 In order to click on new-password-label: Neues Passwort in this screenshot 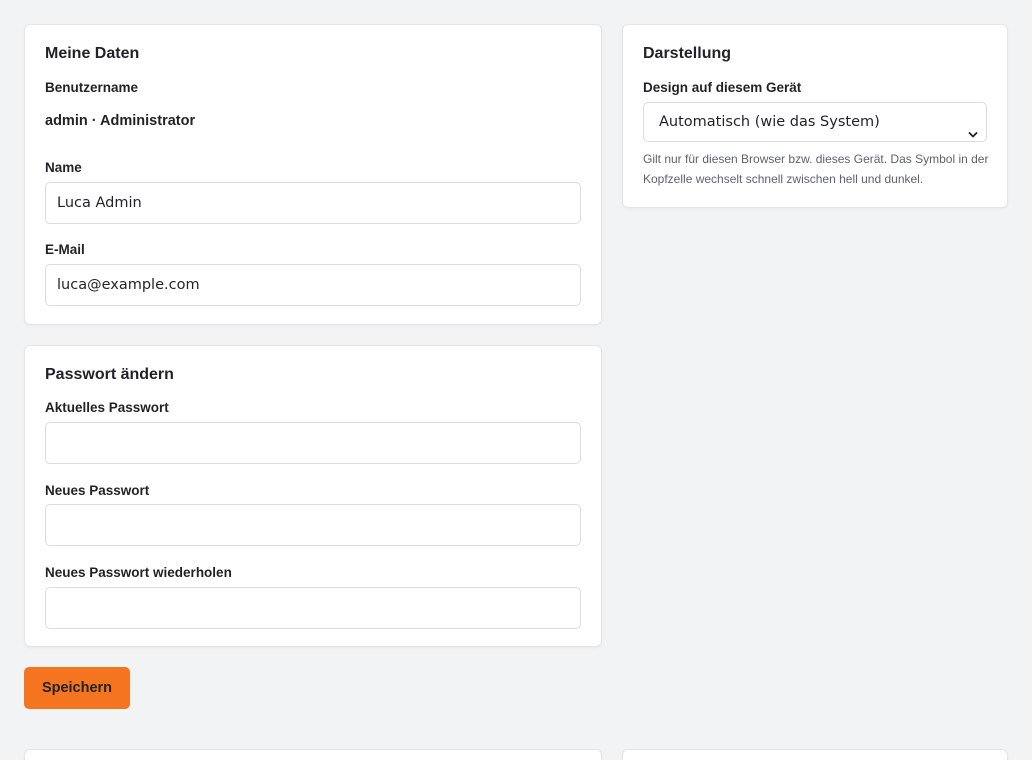, I will do `click(97, 490)`.